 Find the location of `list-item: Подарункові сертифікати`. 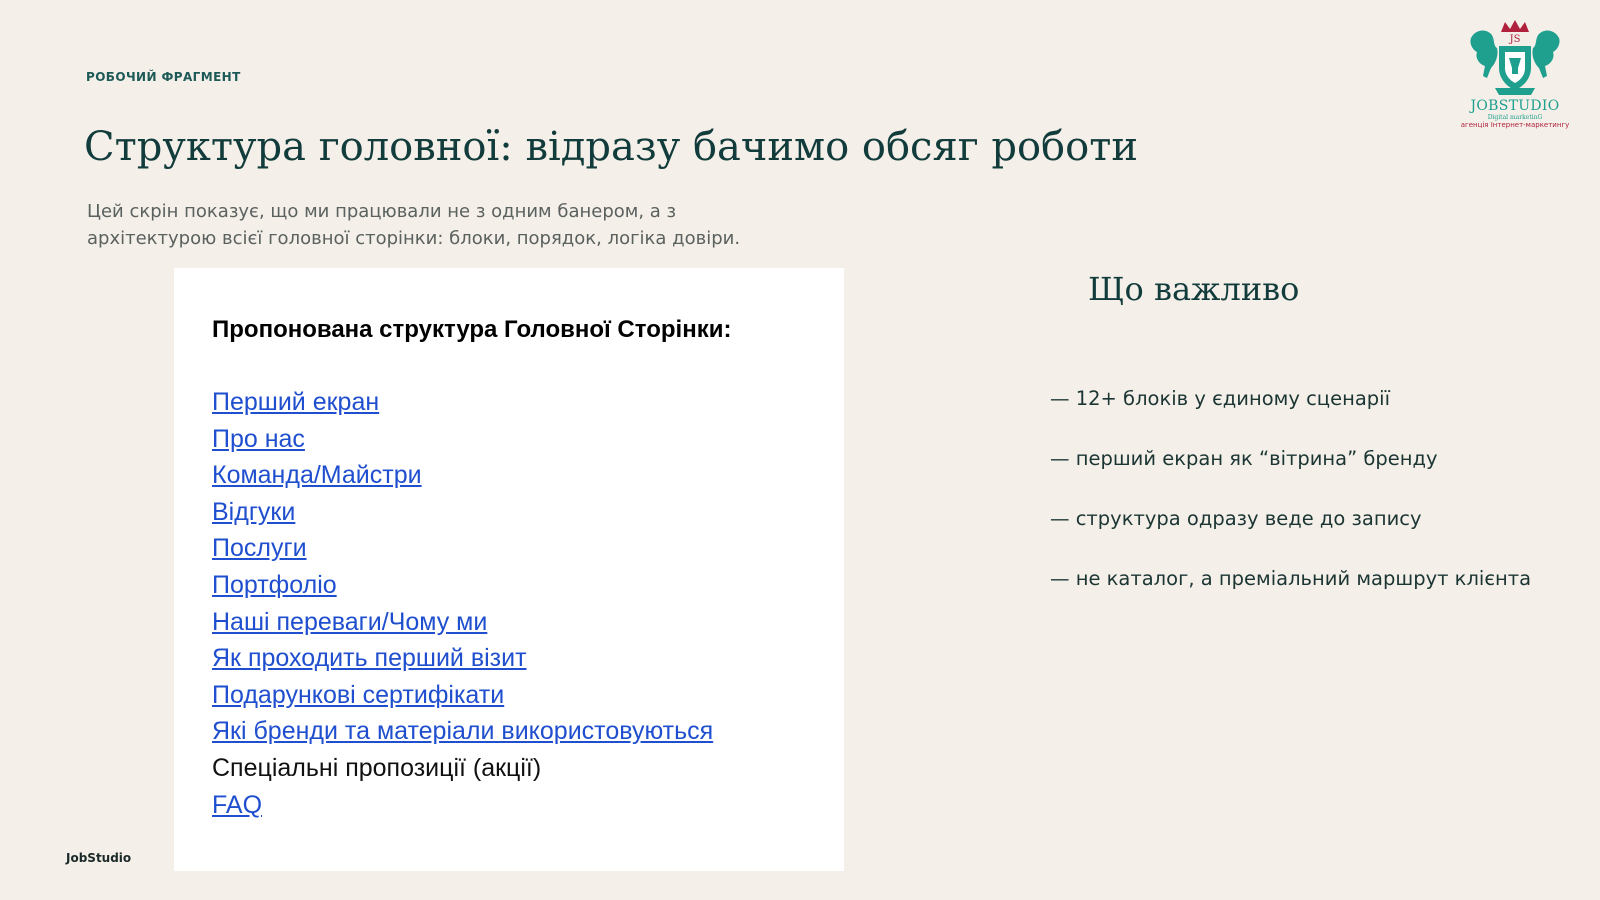

list-item: Подарункові сертифікати is located at coordinates (462, 695).